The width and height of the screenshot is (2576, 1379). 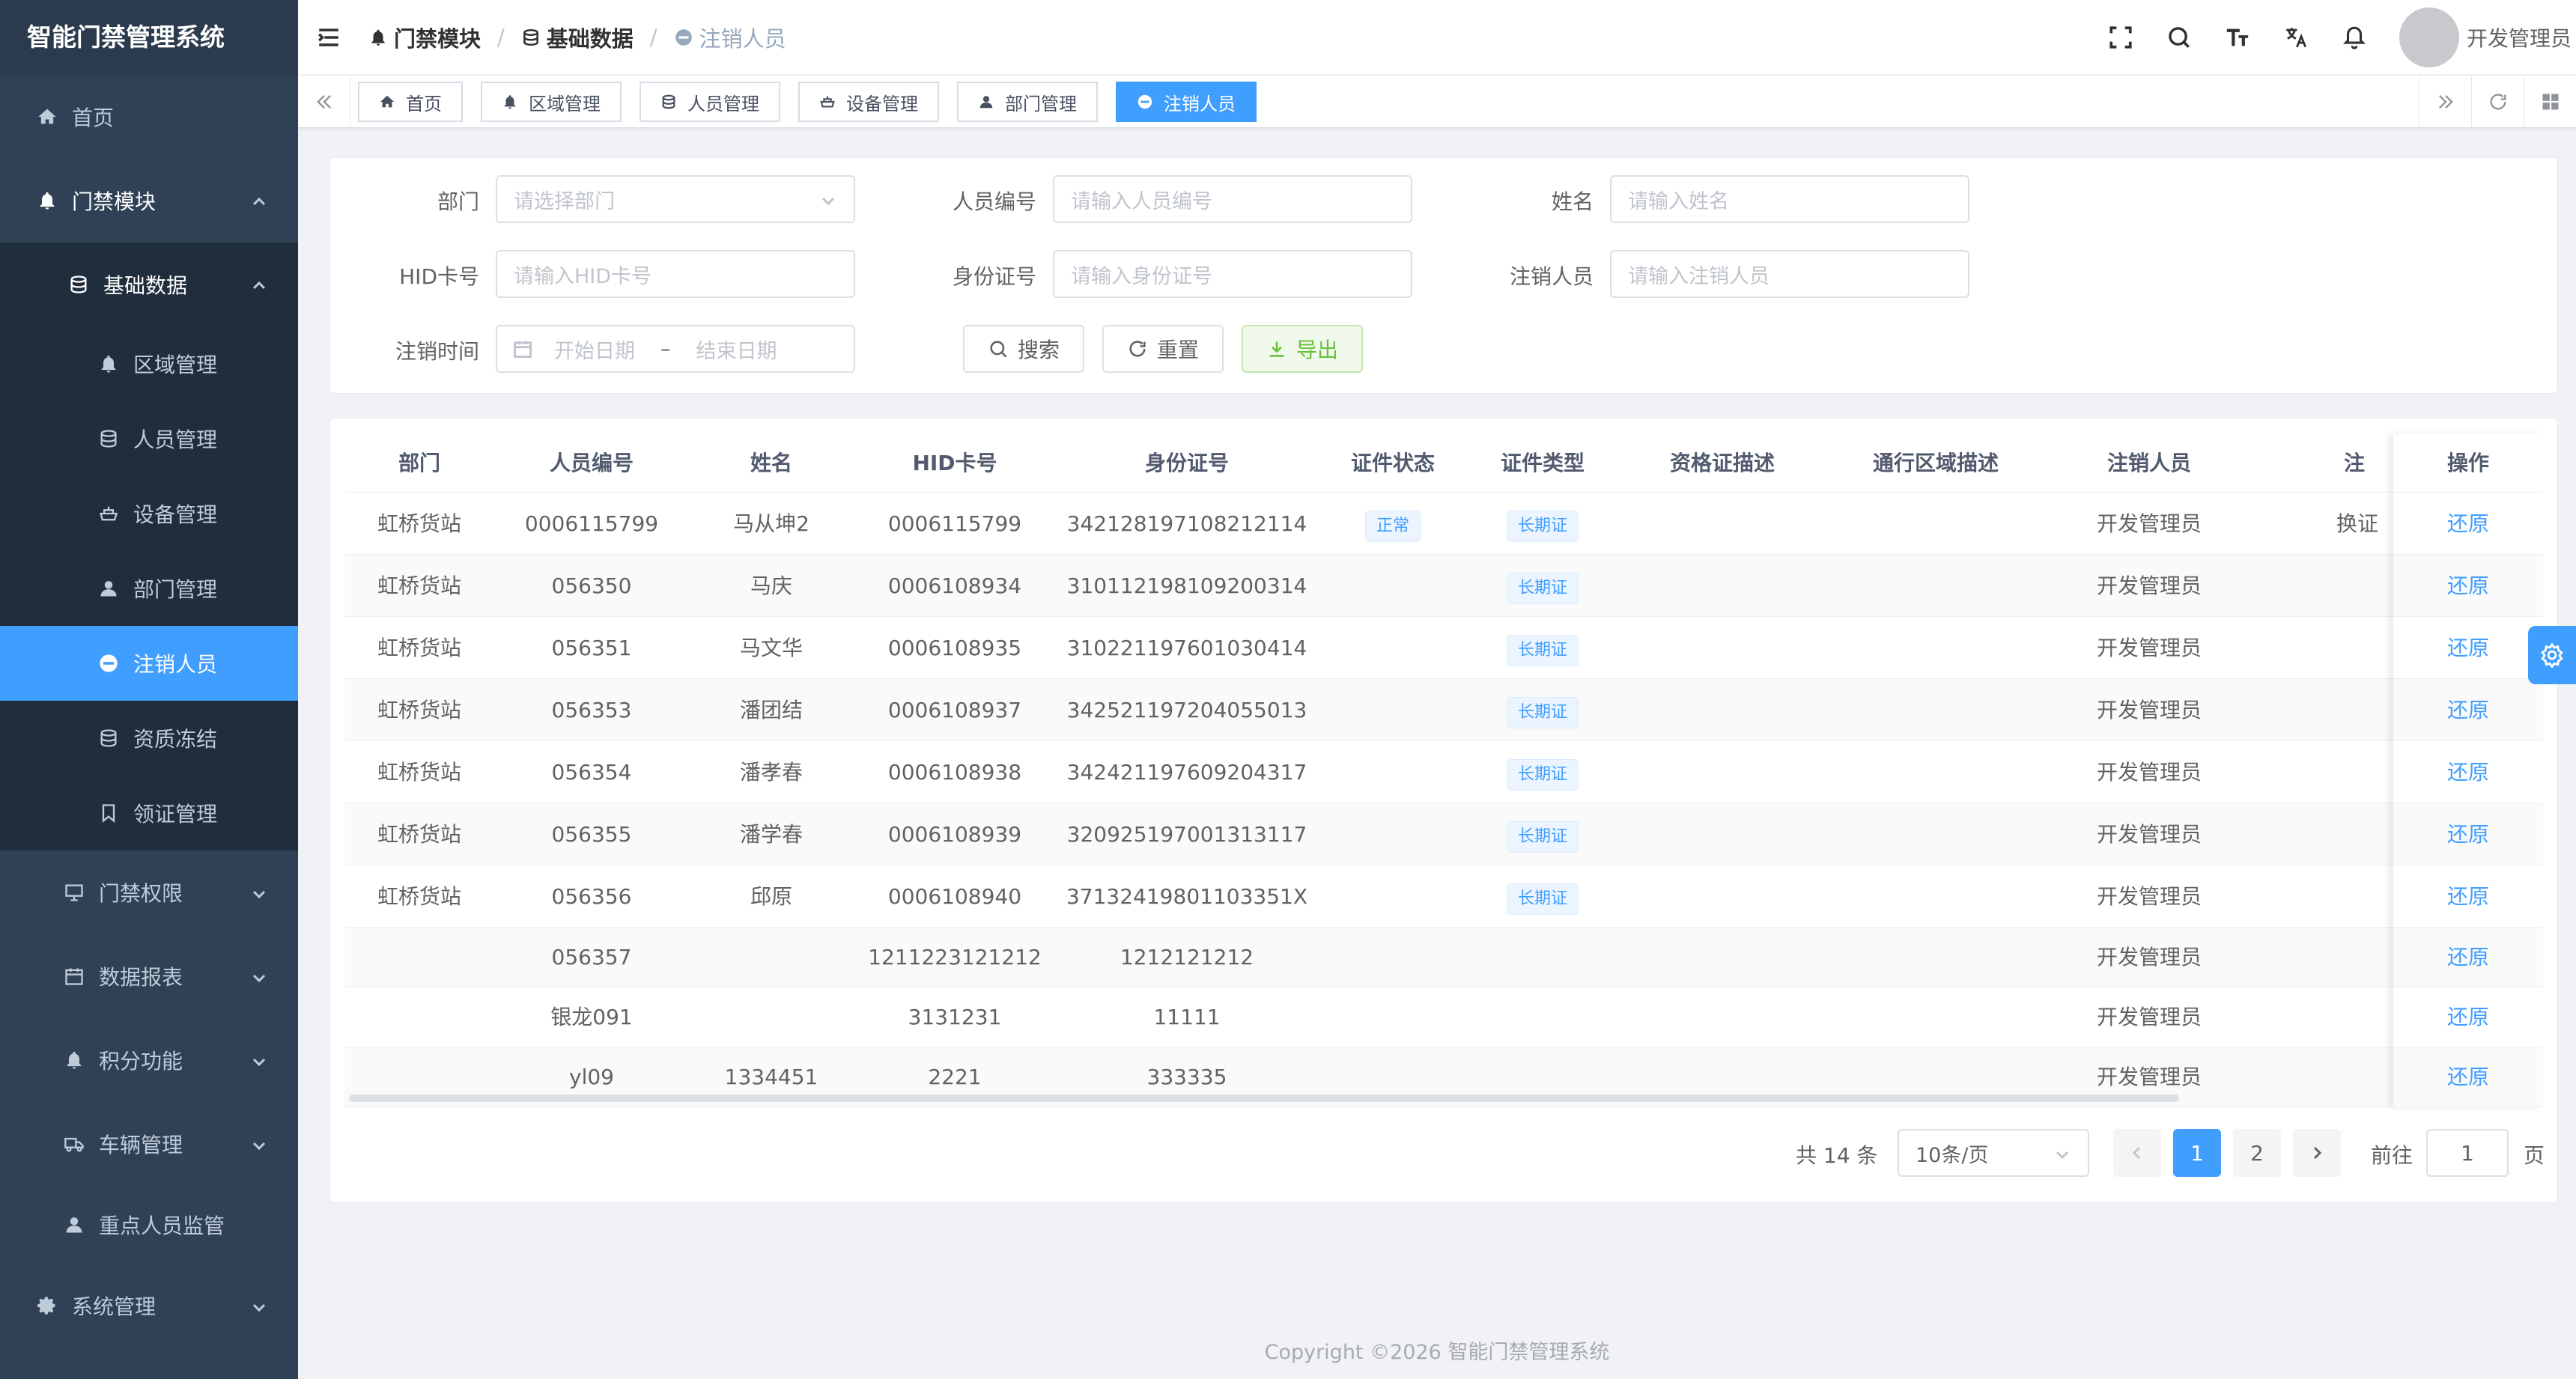 I want to click on col-header-name: 姓名, so click(x=771, y=463).